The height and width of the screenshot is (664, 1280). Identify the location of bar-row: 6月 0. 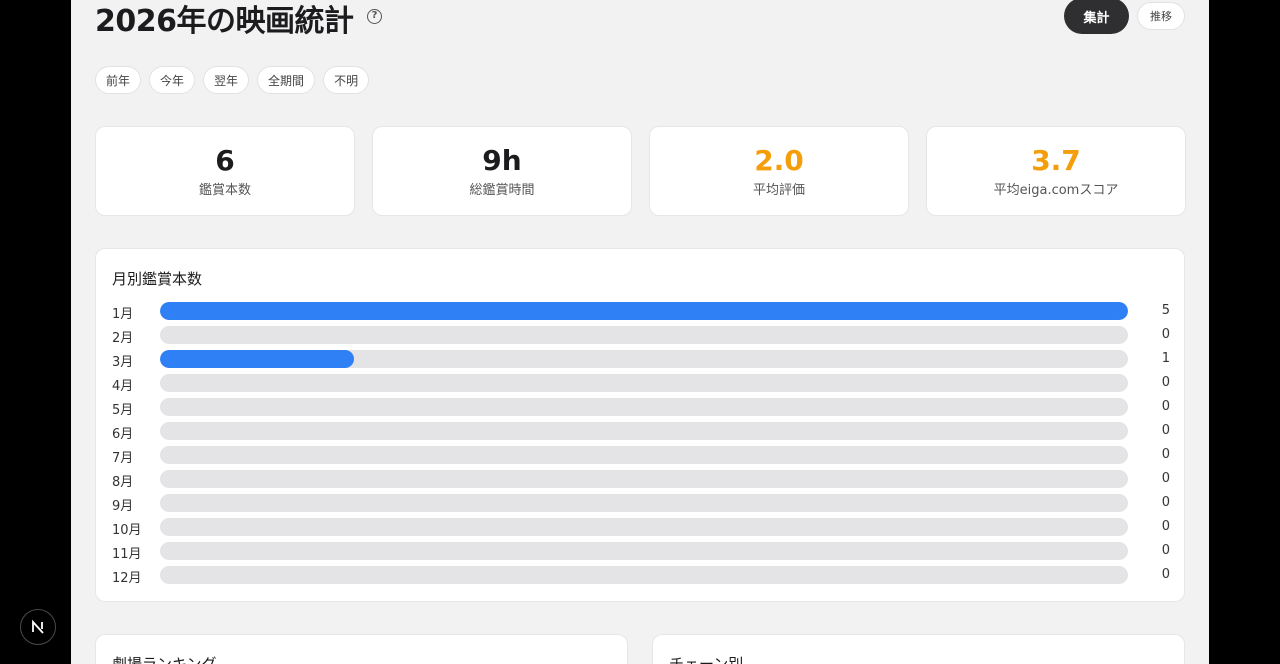
(641, 431).